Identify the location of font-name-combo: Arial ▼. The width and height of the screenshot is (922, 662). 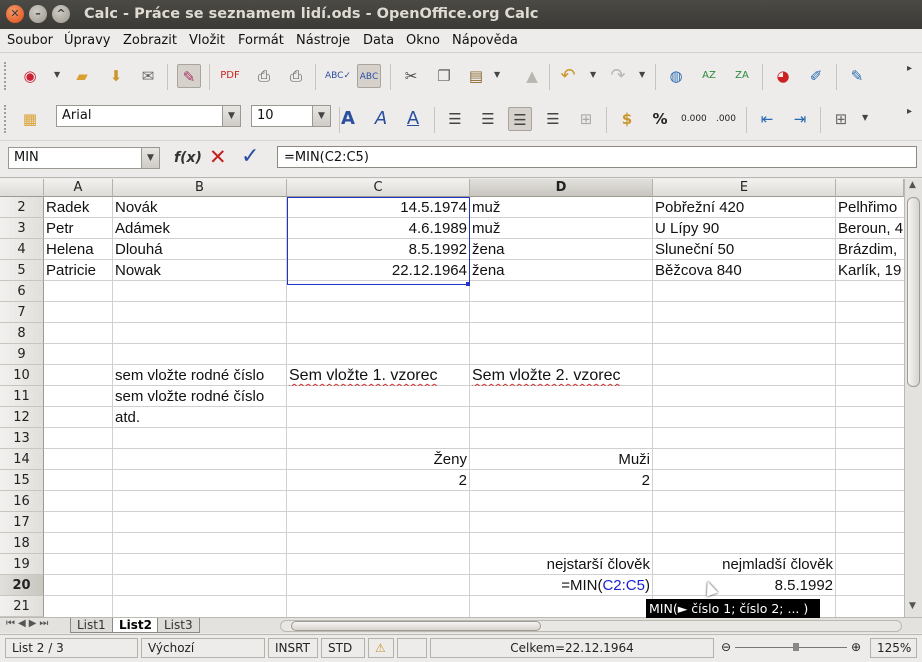
(148, 116).